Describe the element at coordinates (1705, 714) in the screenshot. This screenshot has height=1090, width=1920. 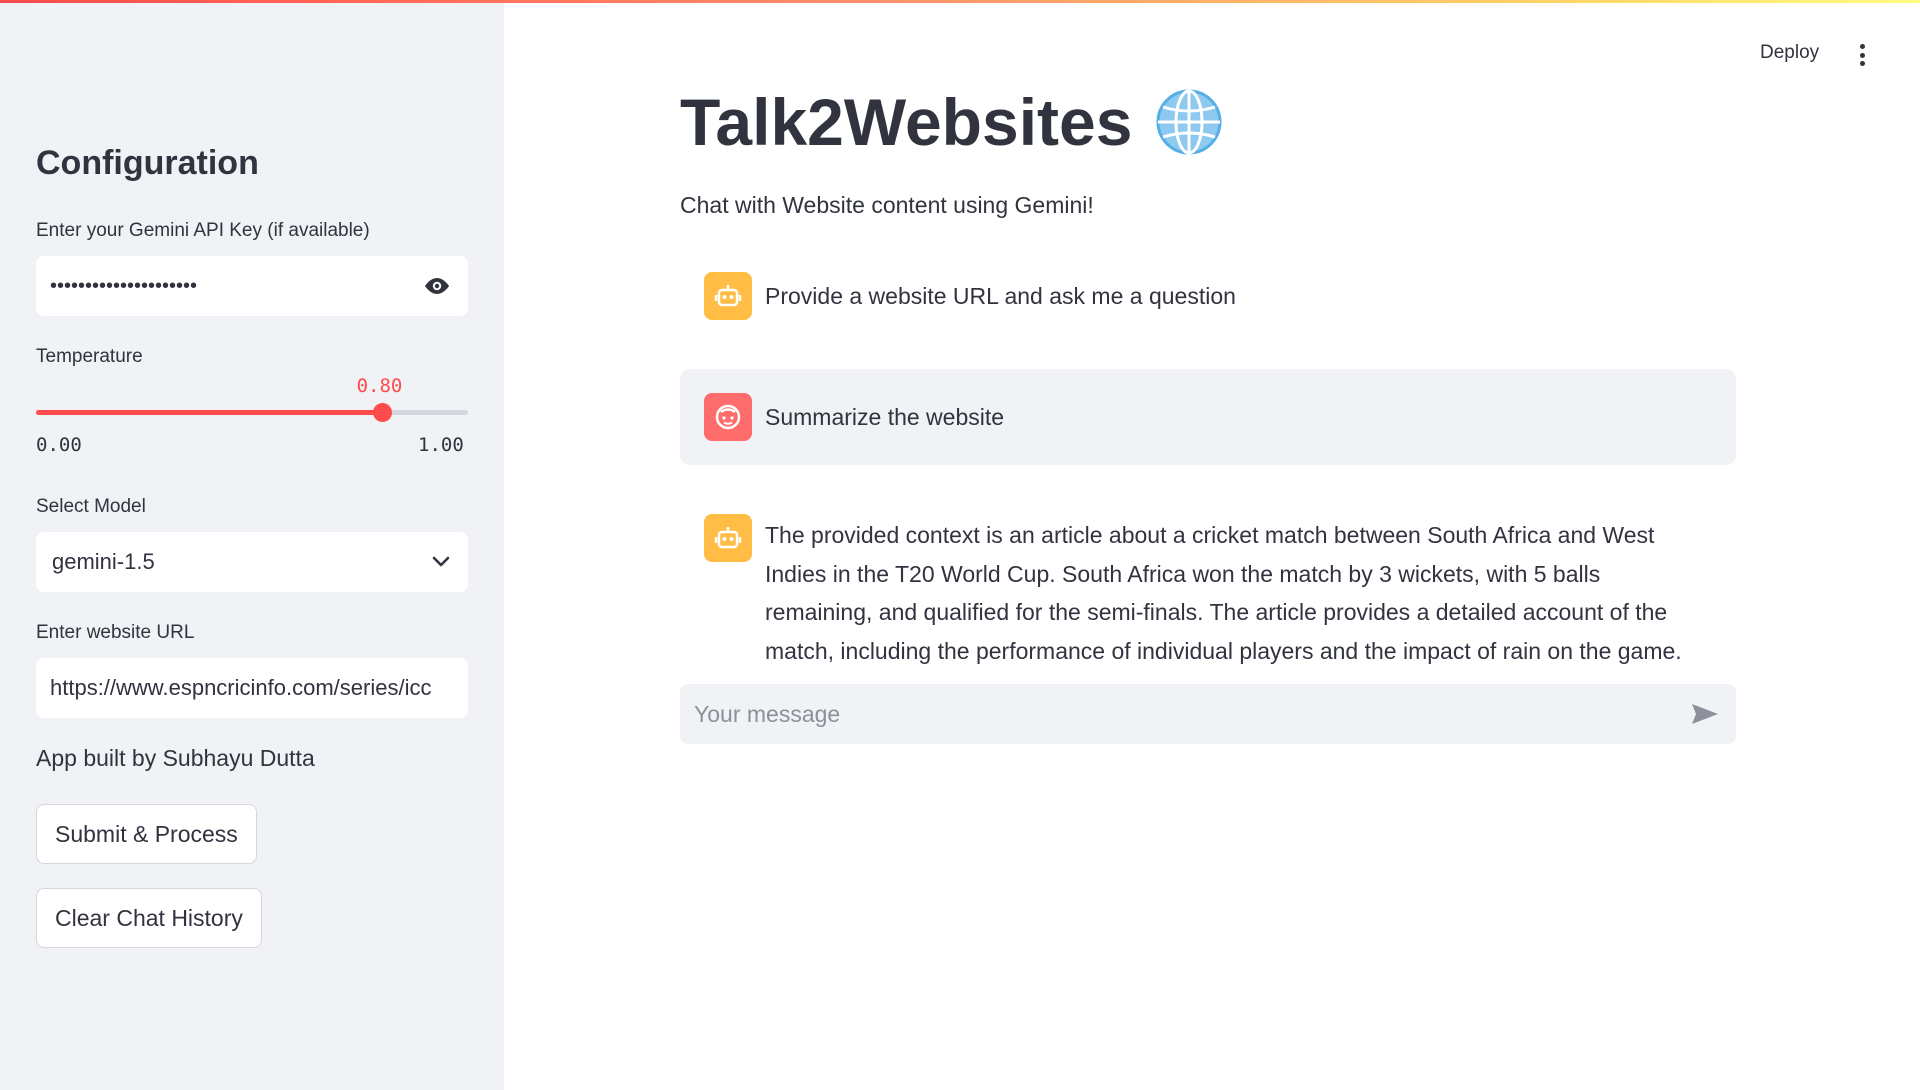
I see `send-icon` at that location.